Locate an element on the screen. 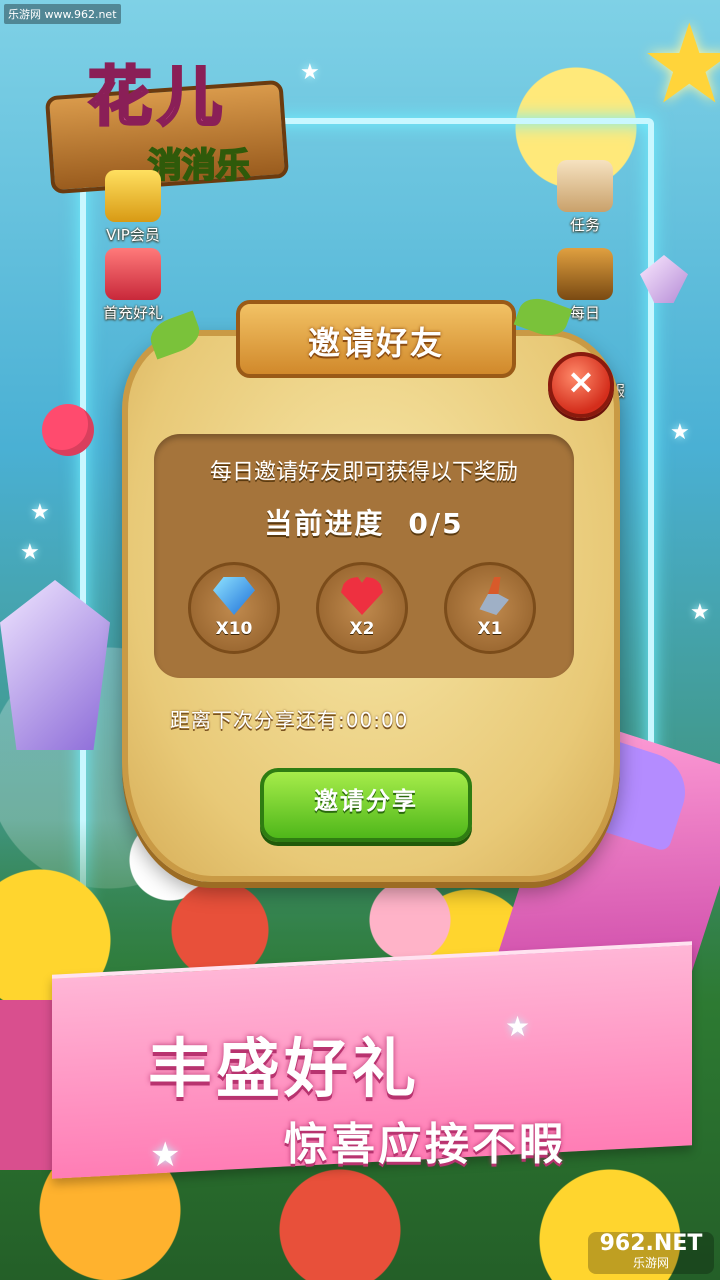 The width and height of the screenshot is (720, 1280). vip-label: VIP会员 is located at coordinates (133, 235).